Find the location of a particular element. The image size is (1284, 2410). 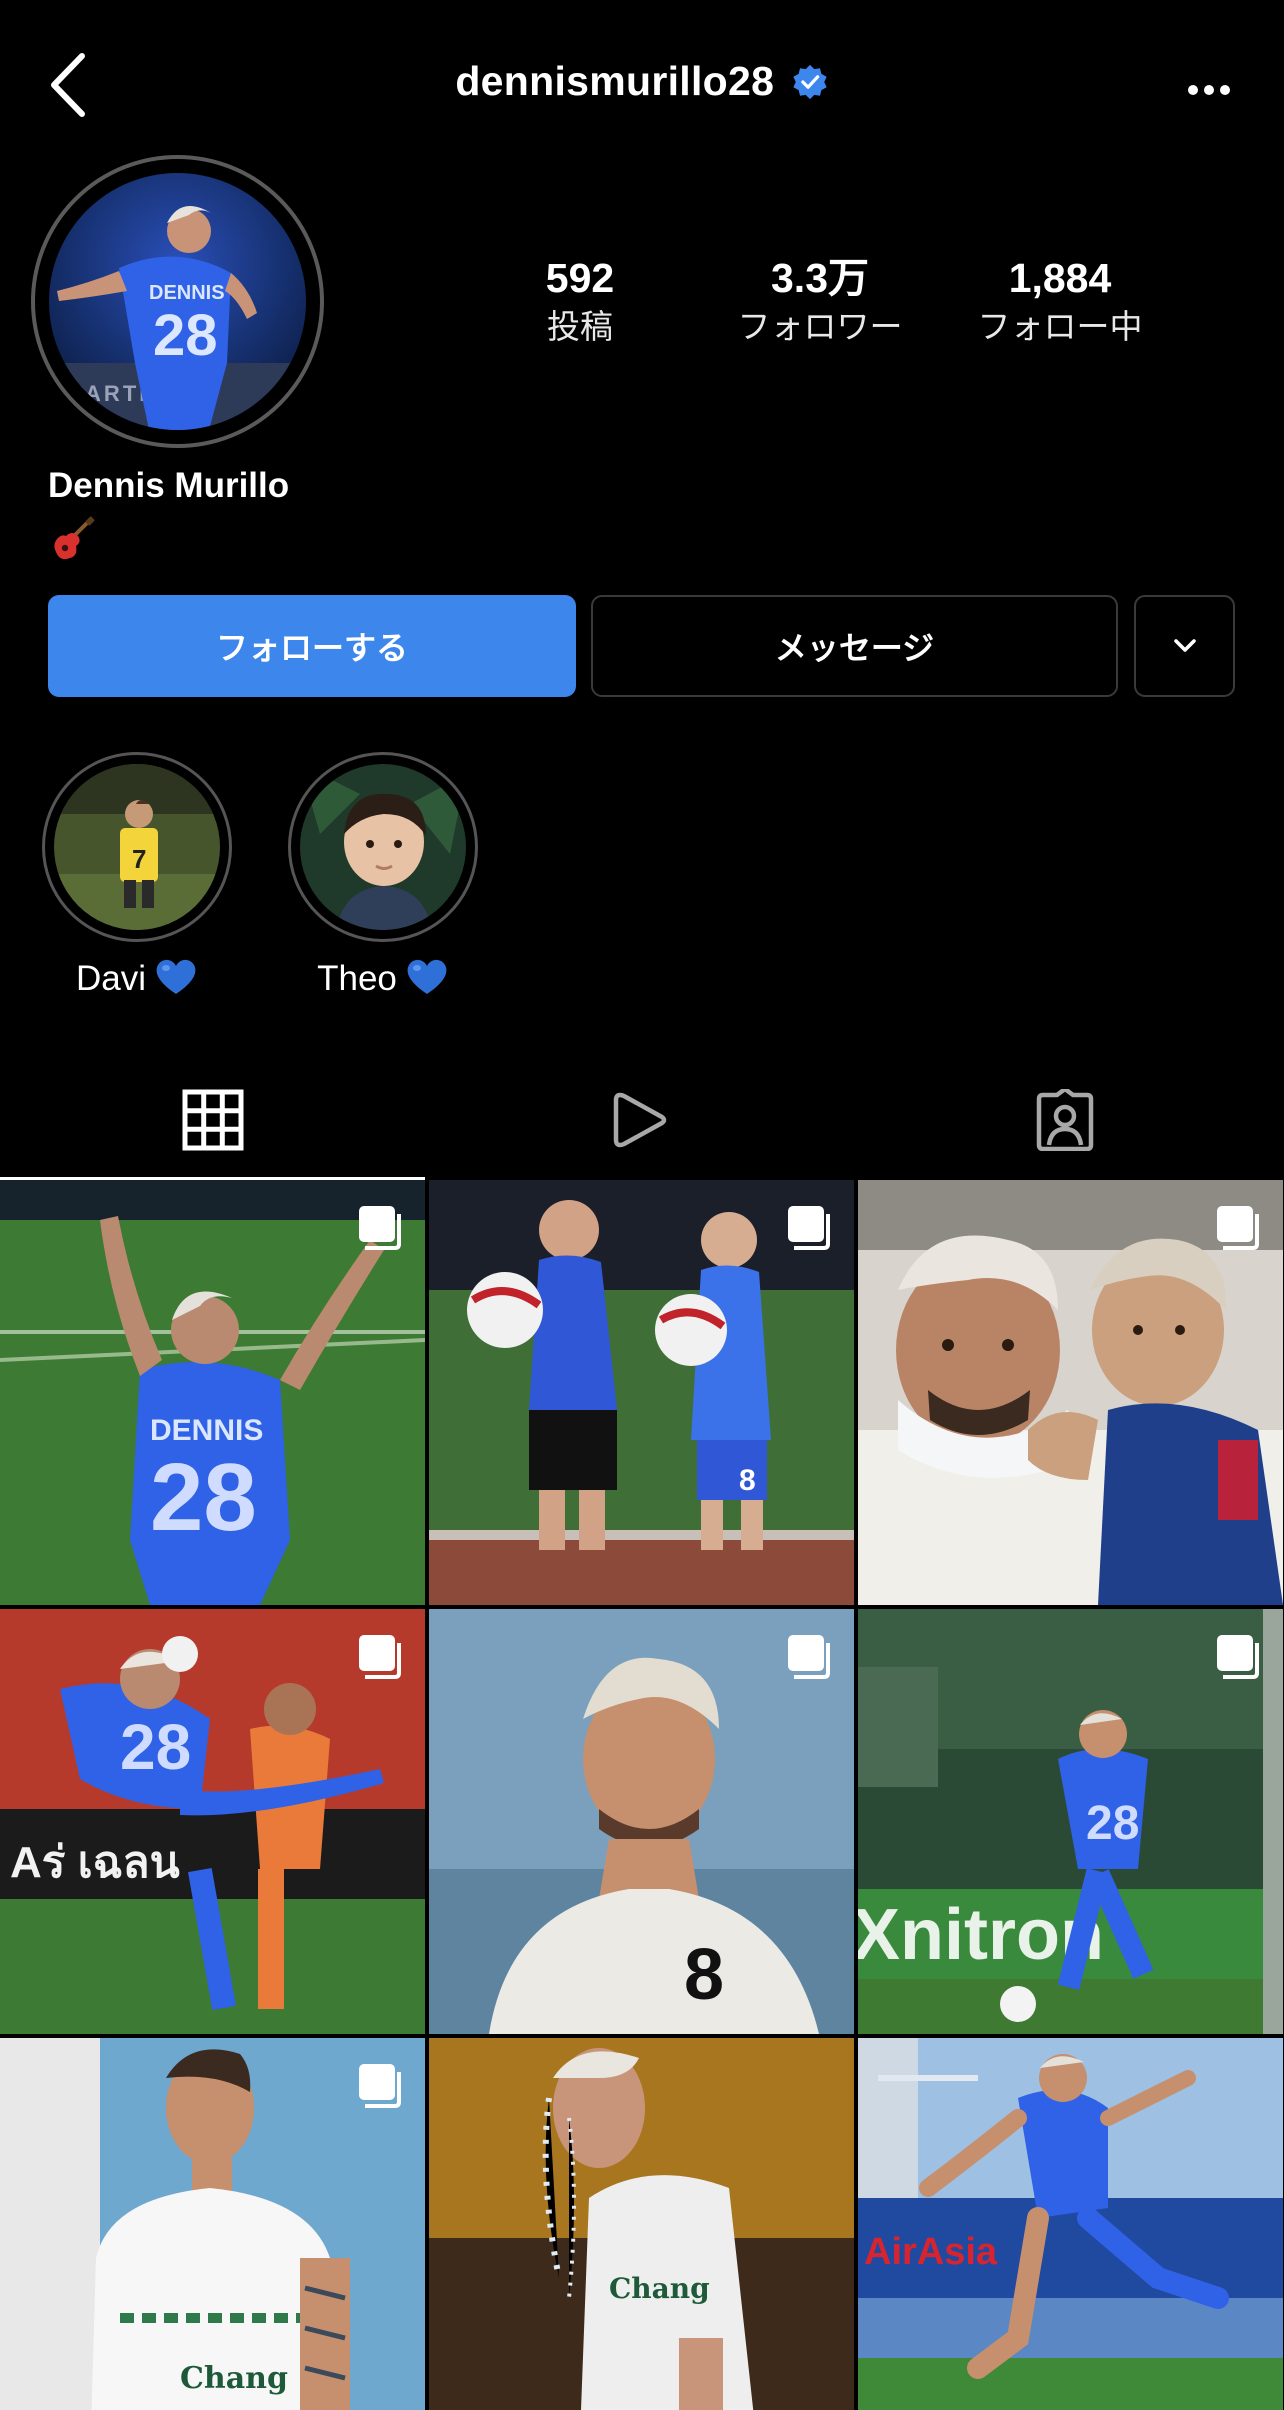

posts-count: 592 投稿 is located at coordinates (580, 301).